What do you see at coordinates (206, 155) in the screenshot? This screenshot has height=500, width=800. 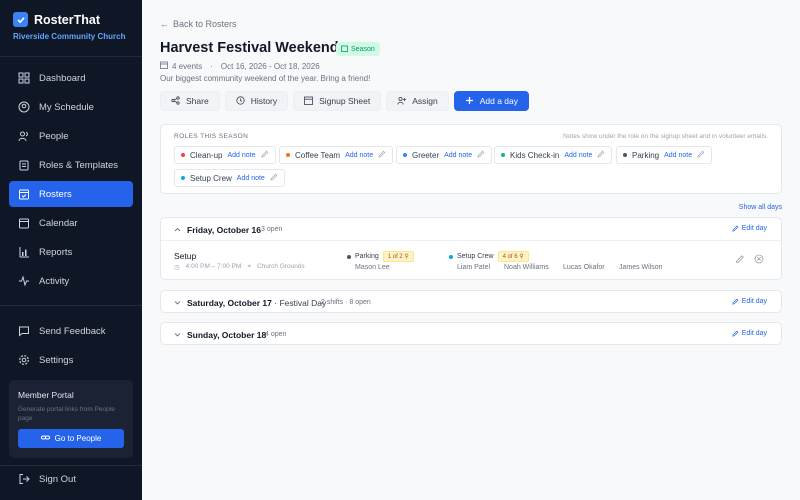 I see `role-label: Clean-up` at bounding box center [206, 155].